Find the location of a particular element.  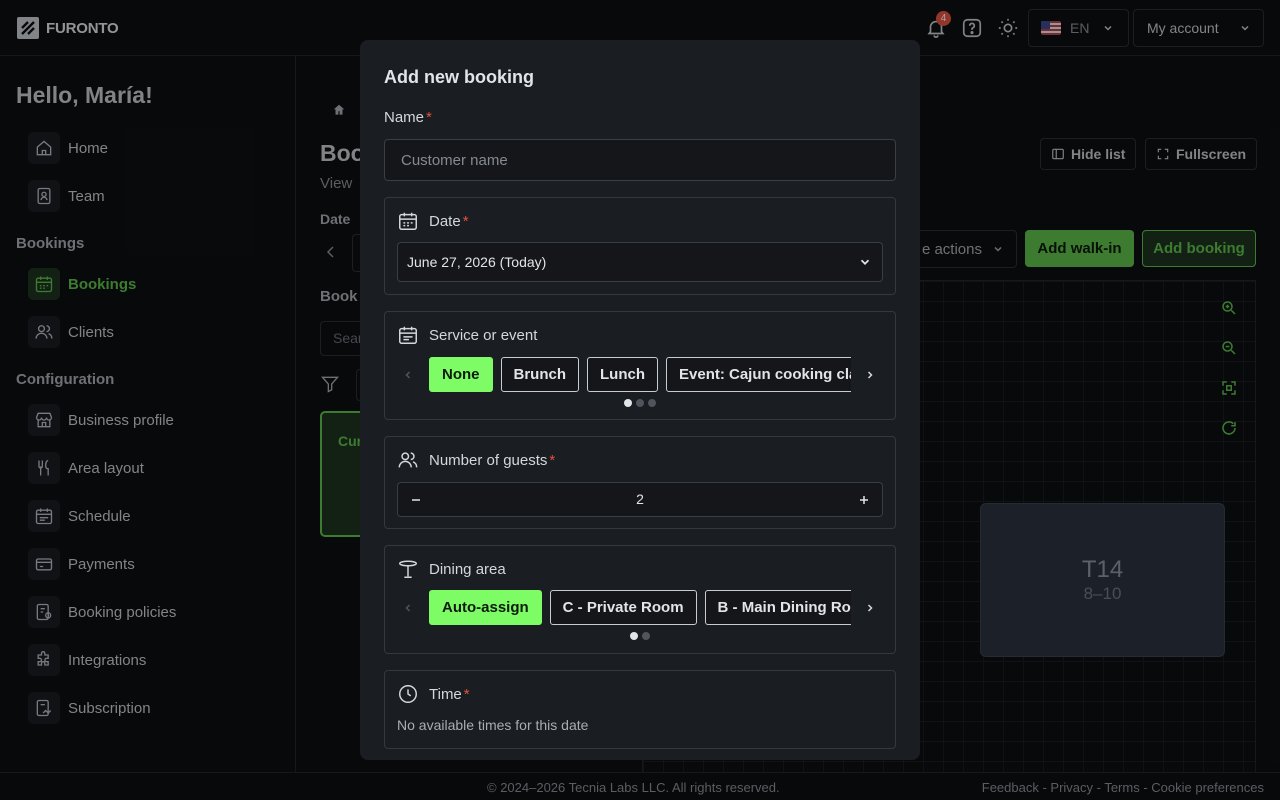

guests-section-header: Number of guests * is located at coordinates (476, 460).